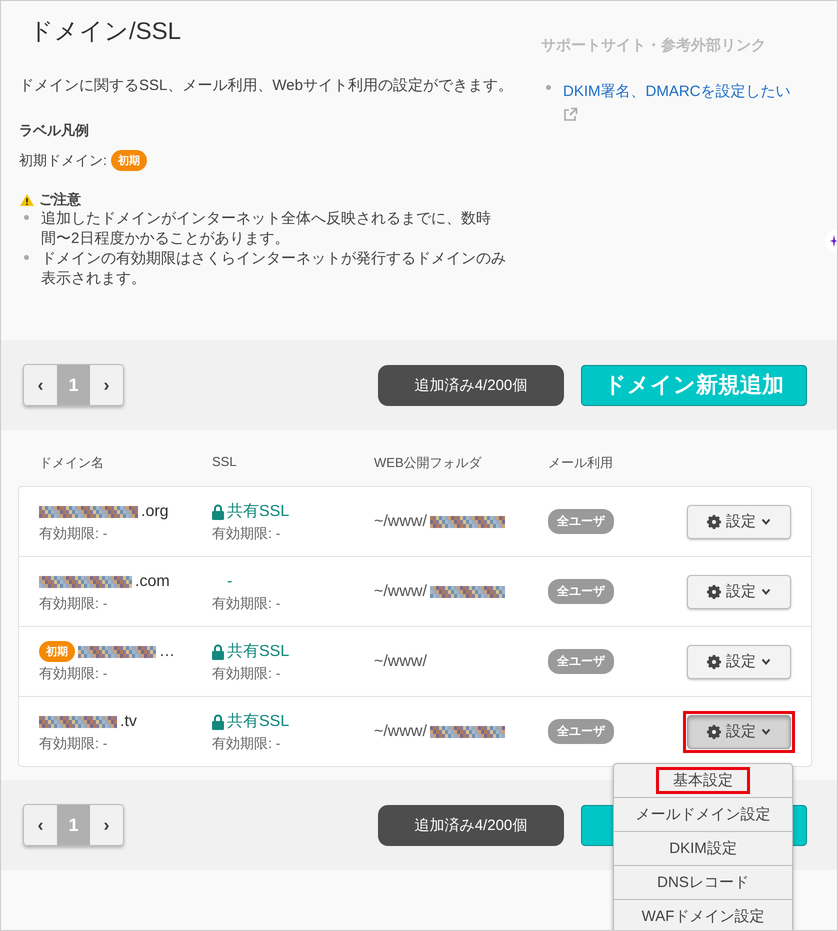 The height and width of the screenshot is (931, 838). What do you see at coordinates (229, 581) in the screenshot?
I see `ssl-status: -` at bounding box center [229, 581].